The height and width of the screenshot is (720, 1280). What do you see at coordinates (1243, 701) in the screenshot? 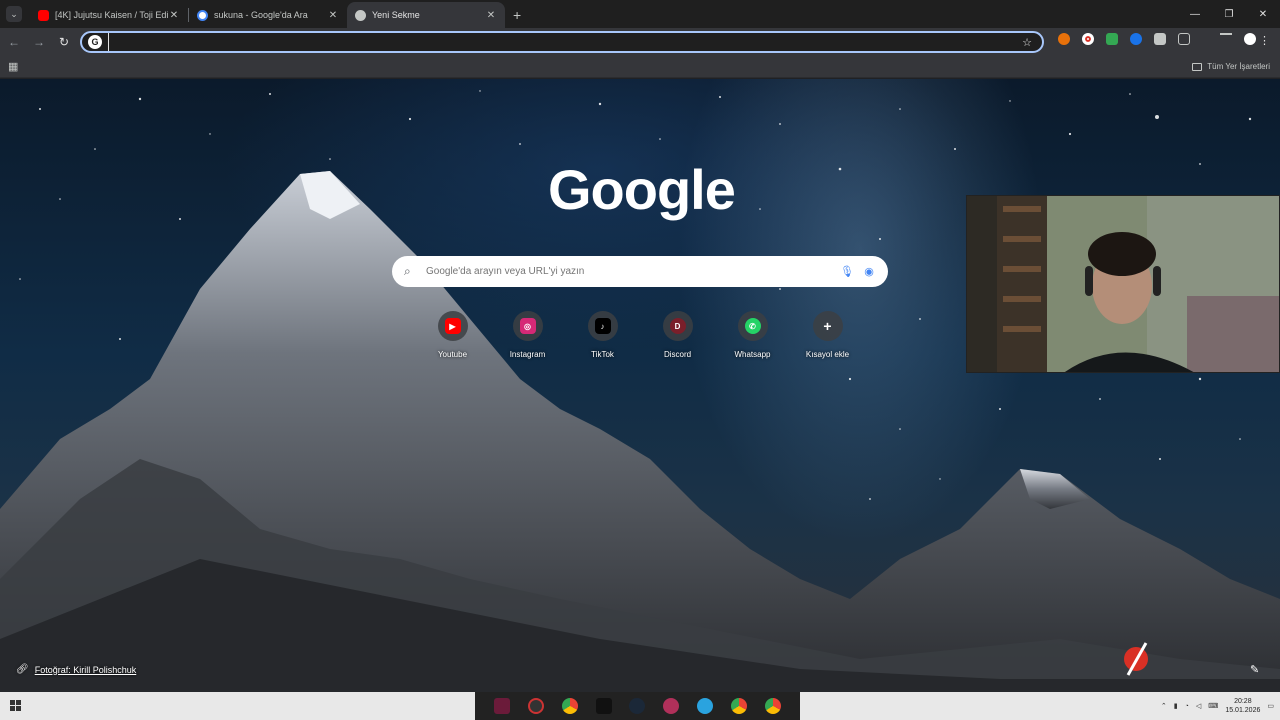
I see `clock-time: 20:28` at bounding box center [1243, 701].